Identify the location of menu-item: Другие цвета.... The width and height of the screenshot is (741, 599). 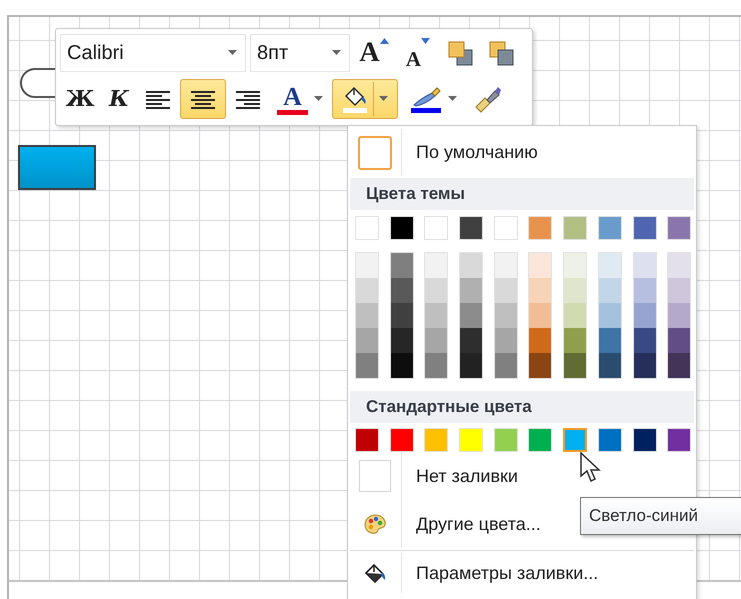
(471, 524).